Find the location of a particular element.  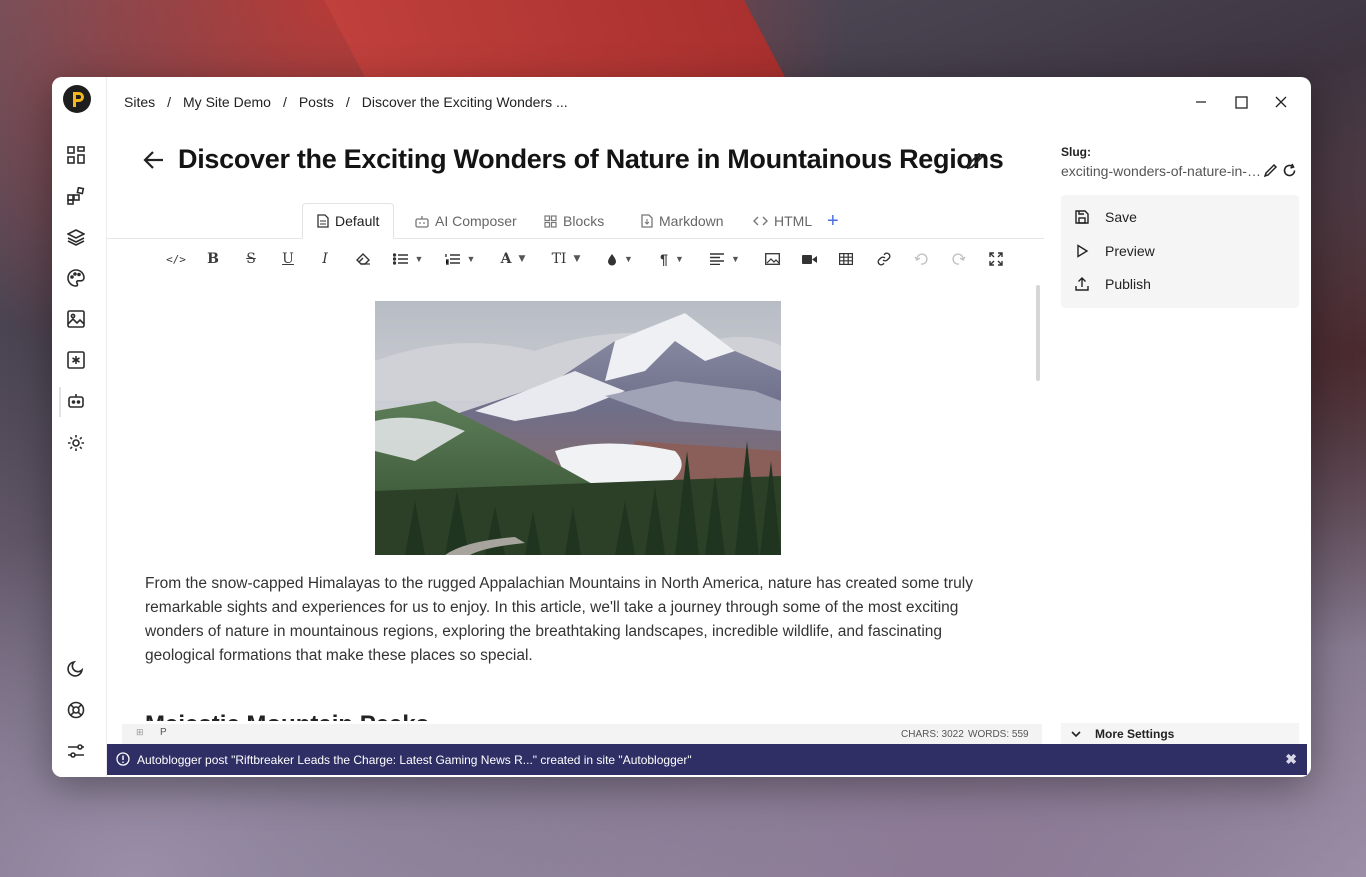

tab-blocks: Blocks is located at coordinates (574, 221).